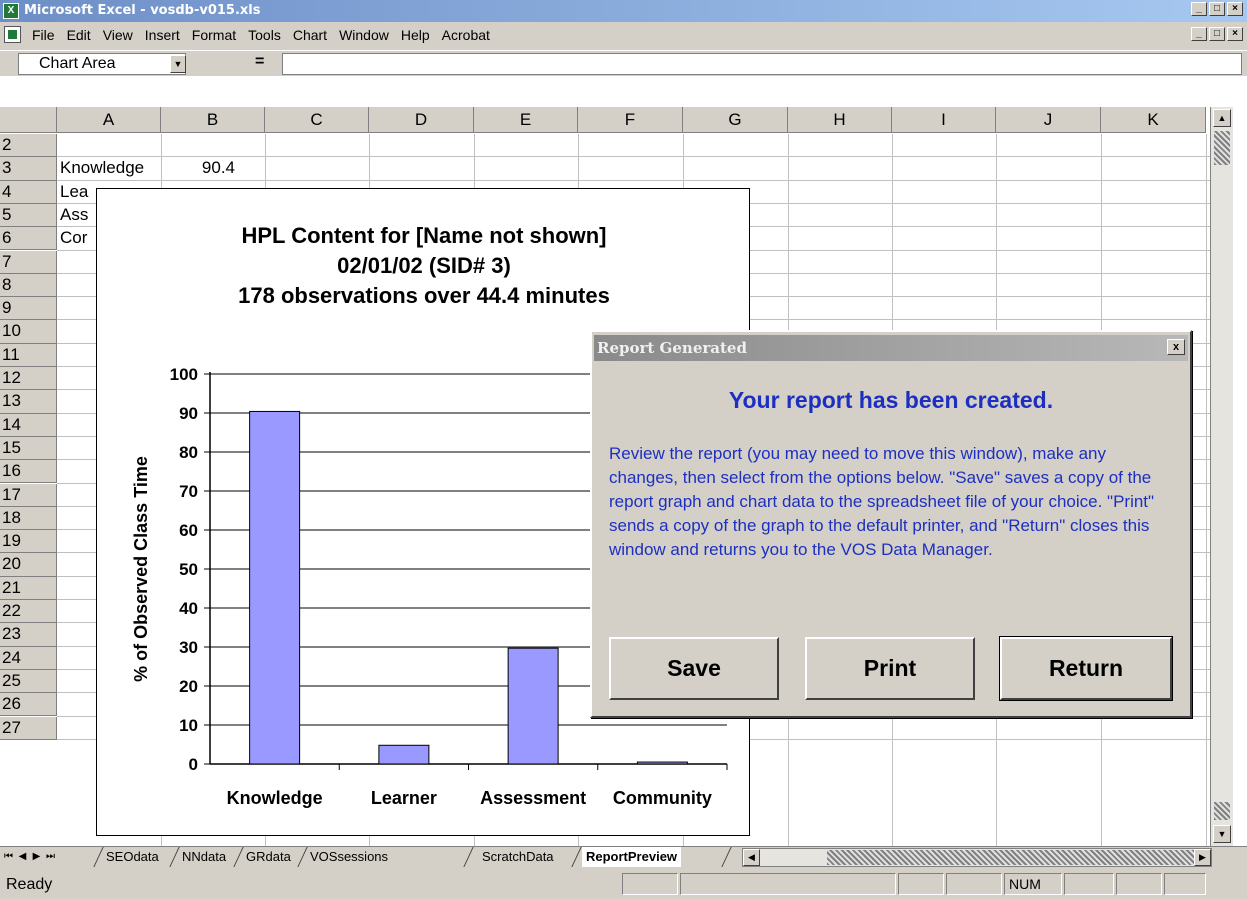  I want to click on row-header-24: 24, so click(28, 658).